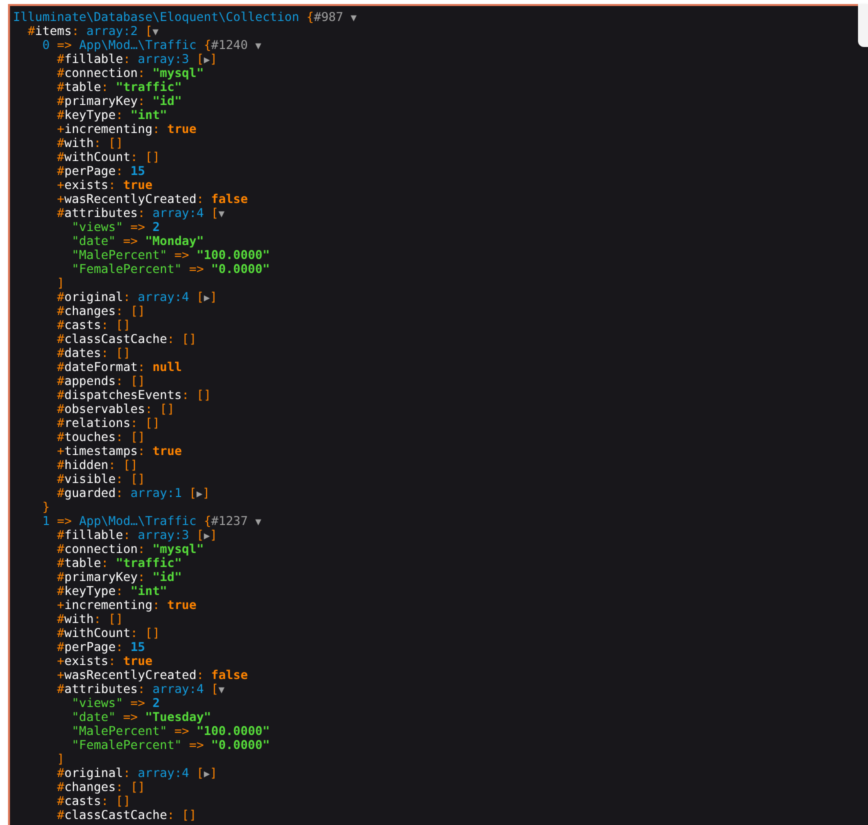 This screenshot has height=825, width=868. What do you see at coordinates (226, 45) in the screenshot?
I see `bracket-open: {#1240` at bounding box center [226, 45].